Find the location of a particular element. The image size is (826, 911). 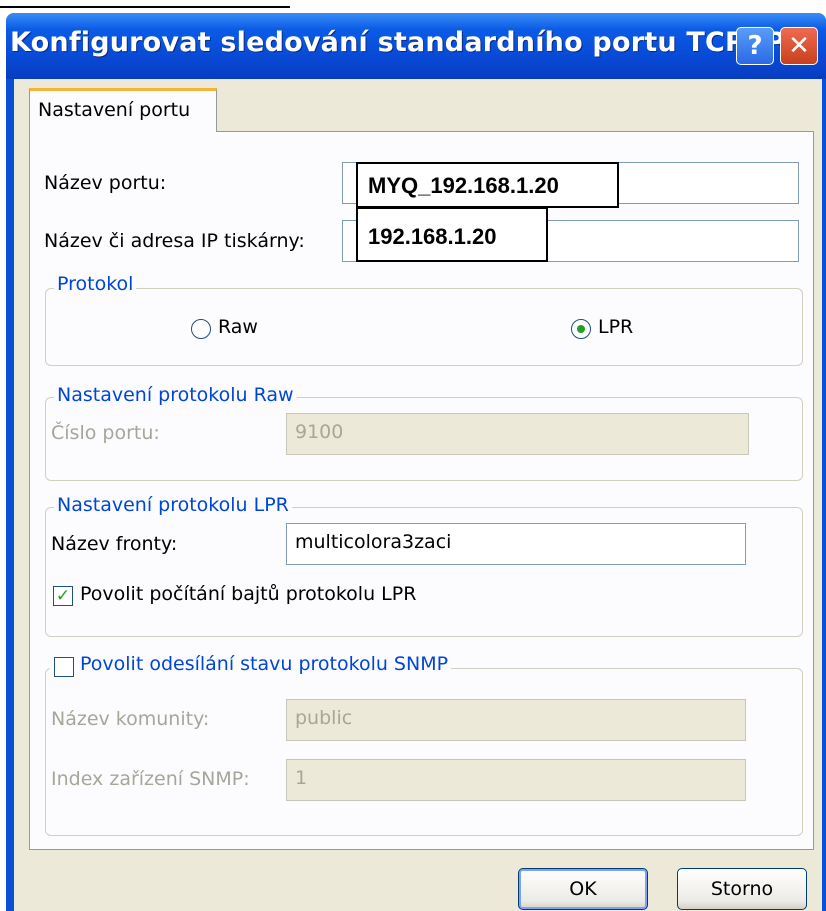

lpr-settings-legend: Nastavení protokolu LPR is located at coordinates (173, 505).